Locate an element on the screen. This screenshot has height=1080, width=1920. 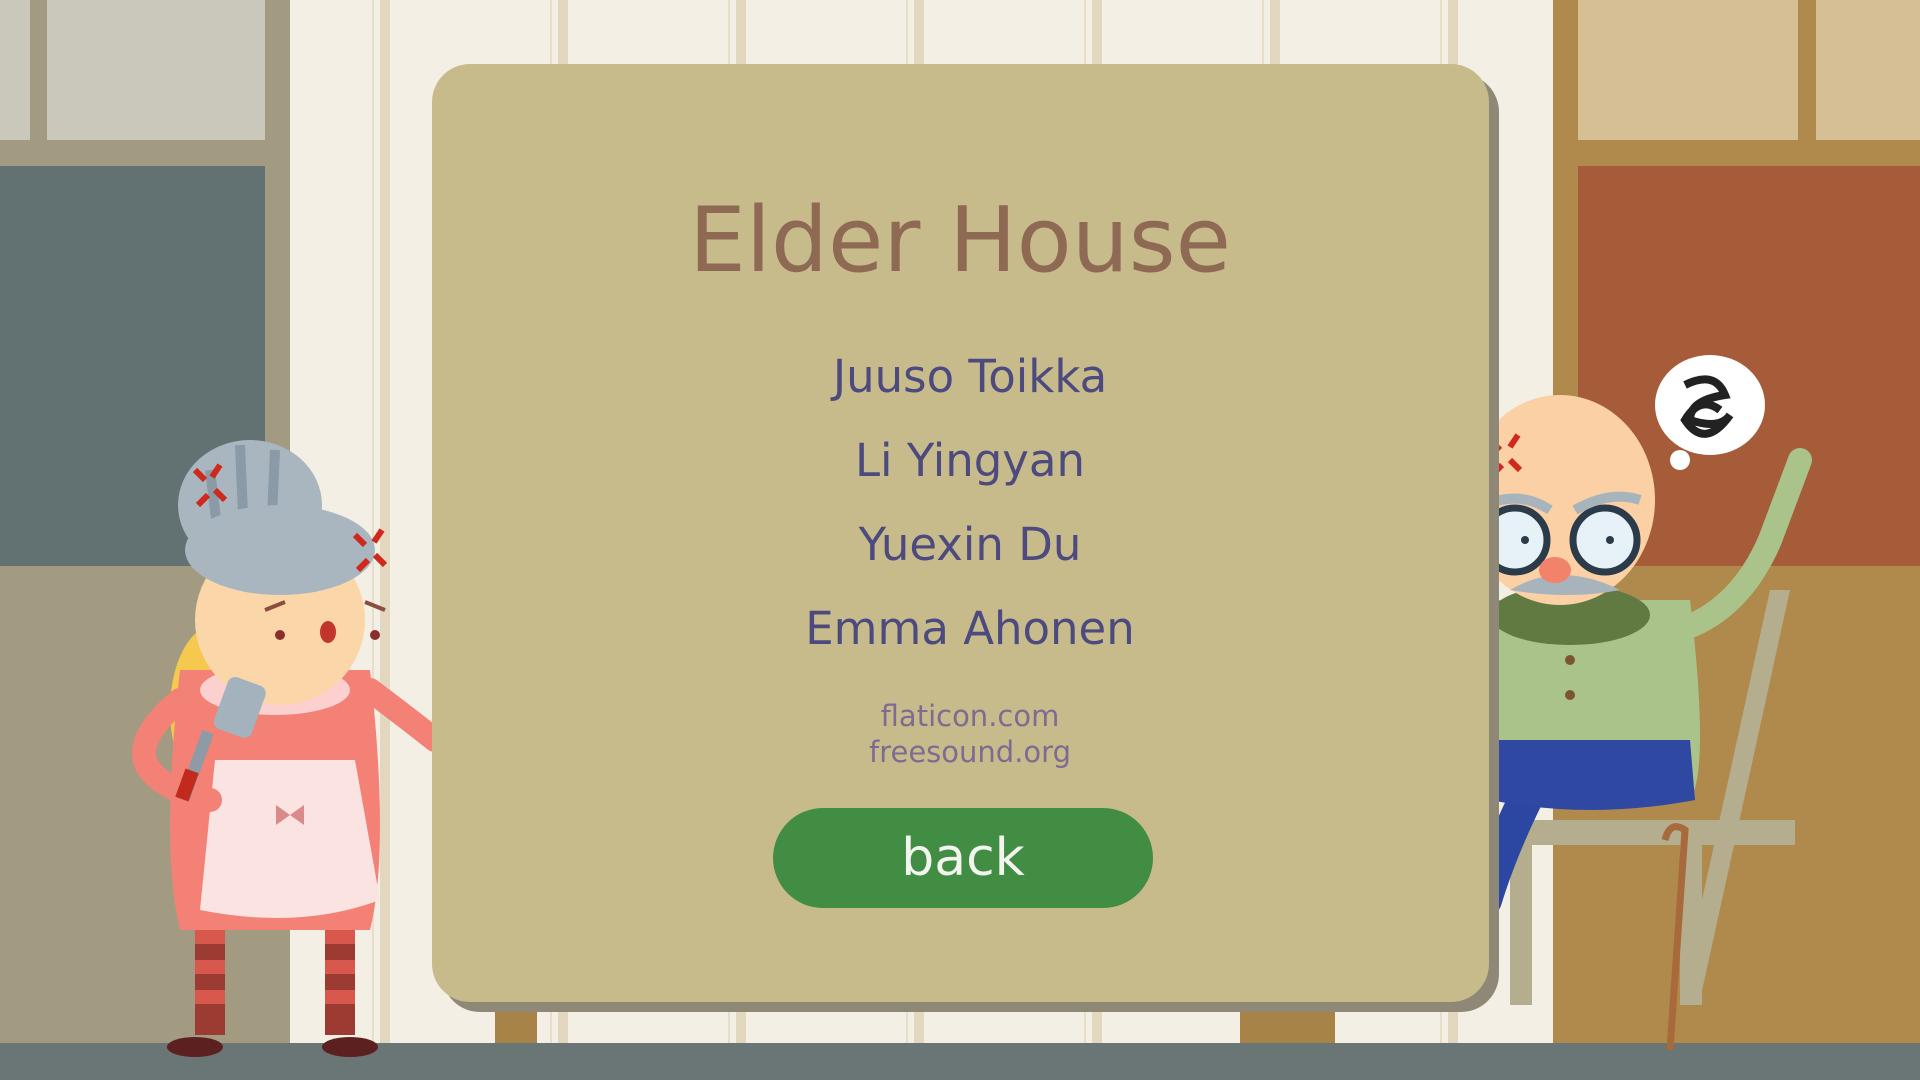
credit-name: Emma Ahonen is located at coordinates (970, 628).